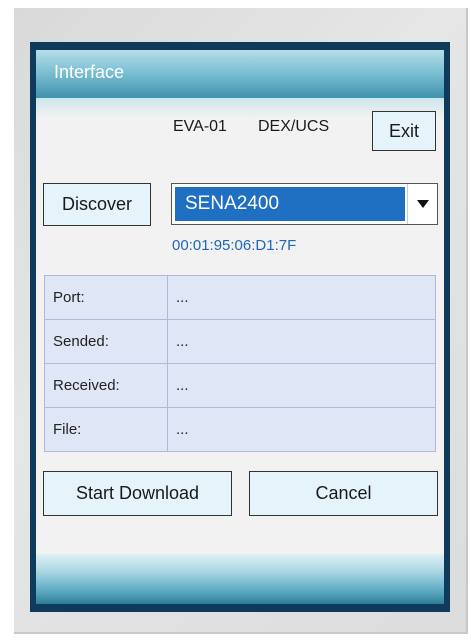 The image size is (471, 642). Describe the element at coordinates (106, 341) in the screenshot. I see `row-label: Sended:` at that location.